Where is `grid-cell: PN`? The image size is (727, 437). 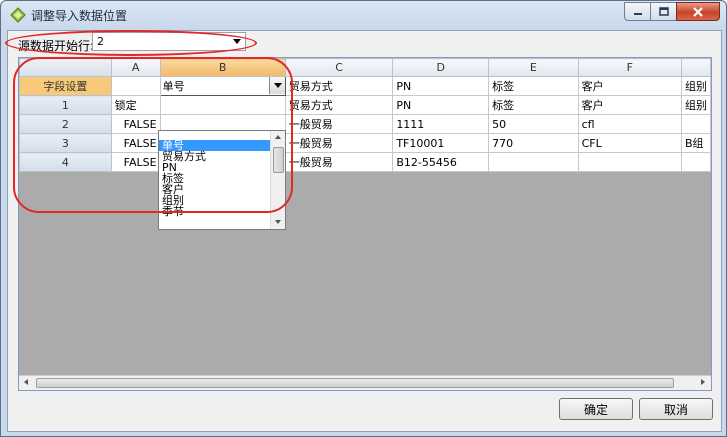
grid-cell: PN is located at coordinates (441, 105).